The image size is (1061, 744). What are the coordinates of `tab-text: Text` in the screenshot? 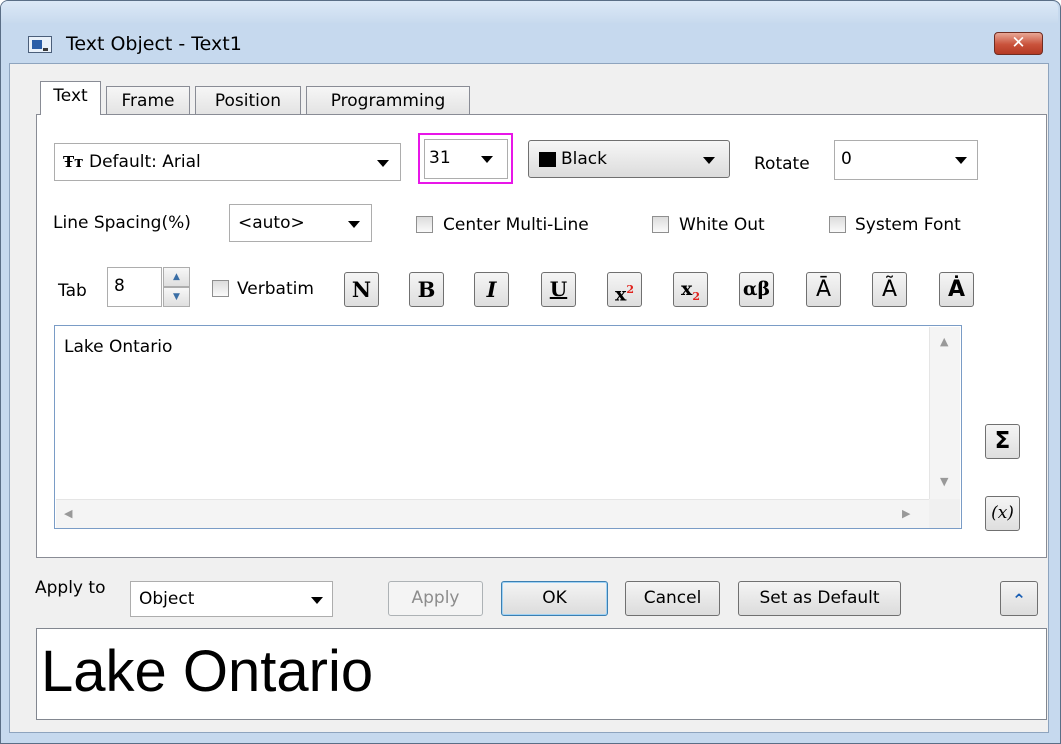 It's located at (70, 98).